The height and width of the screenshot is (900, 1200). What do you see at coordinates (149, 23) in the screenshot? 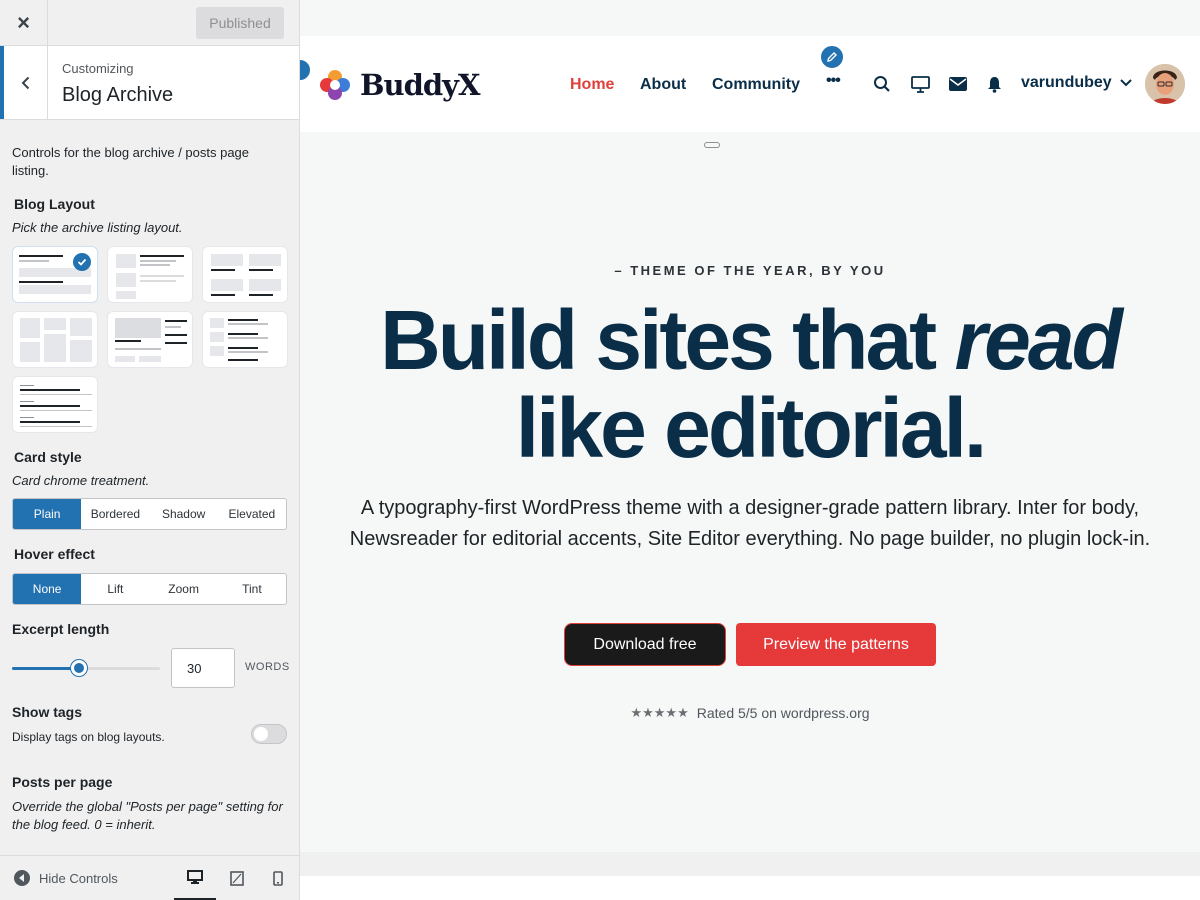
I see `customizer-topbar: × Published` at bounding box center [149, 23].